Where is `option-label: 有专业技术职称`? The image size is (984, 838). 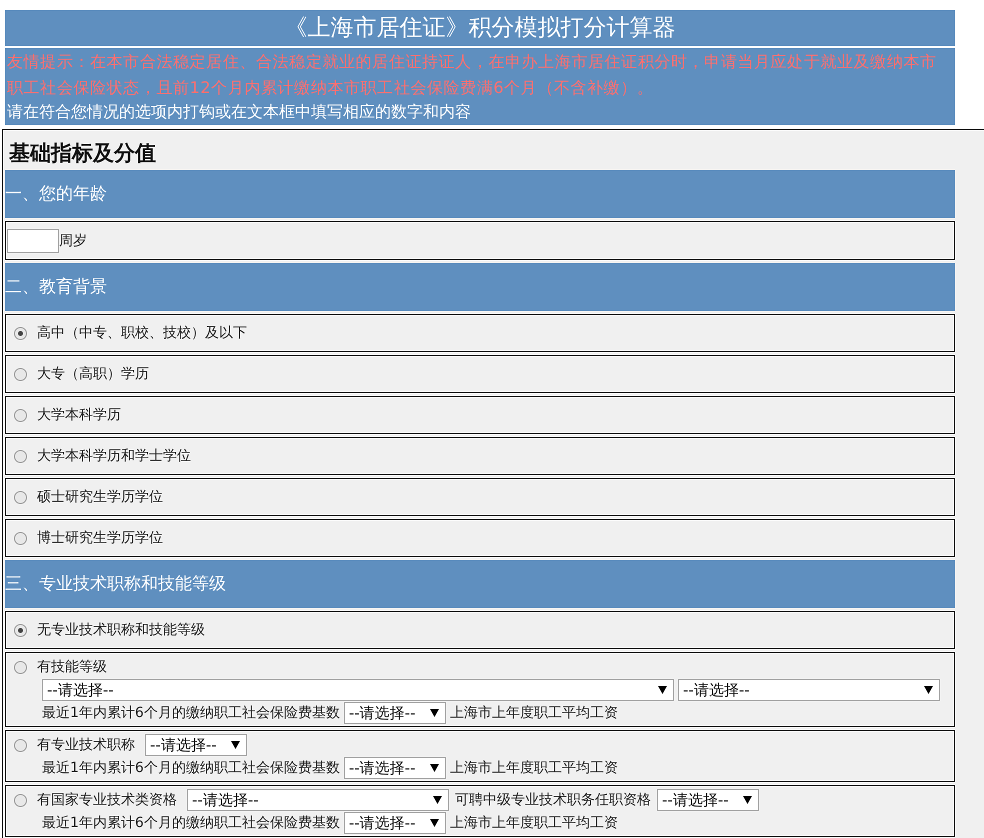 option-label: 有专业技术职称 is located at coordinates (86, 745).